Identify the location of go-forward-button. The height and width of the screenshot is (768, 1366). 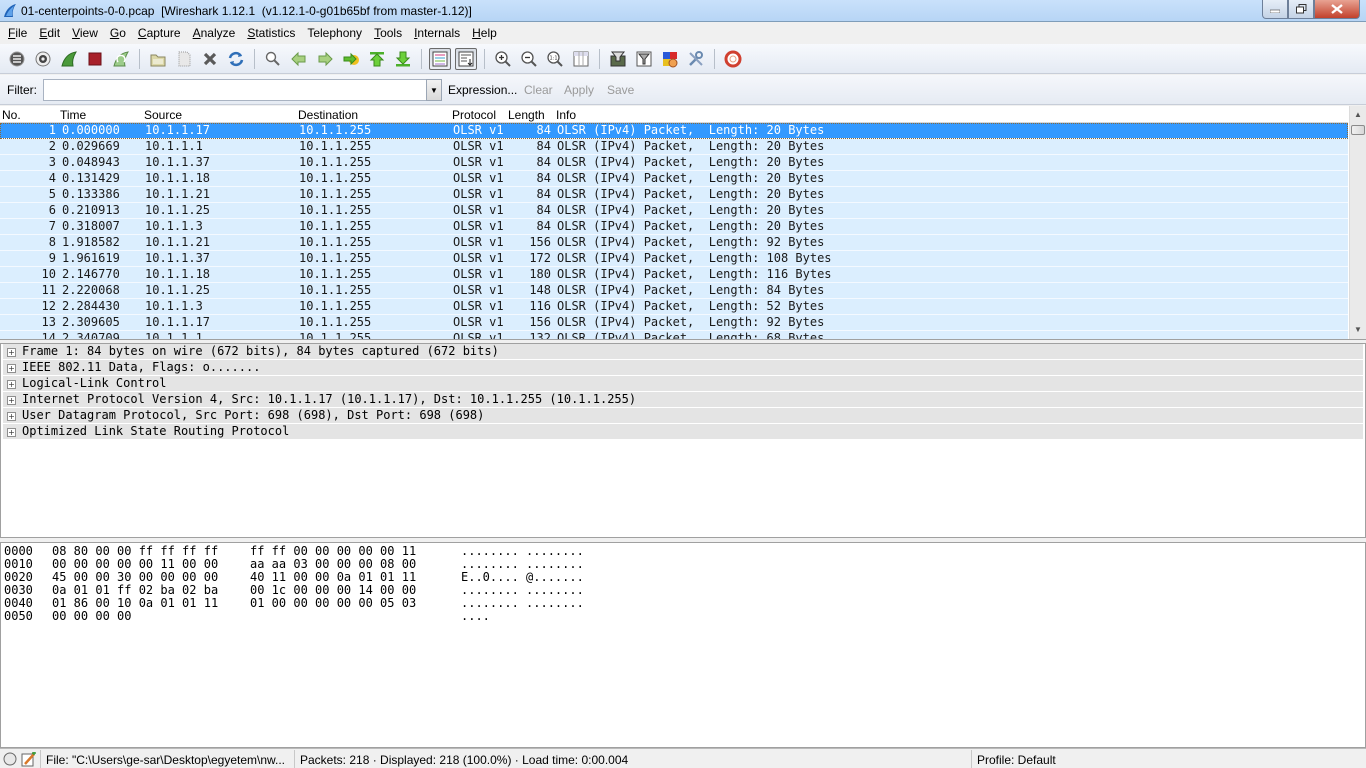
(325, 59).